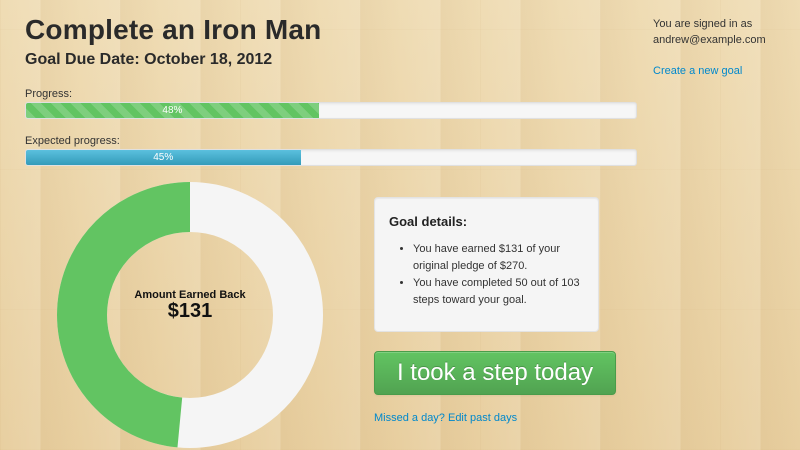 Image resolution: width=800 pixels, height=450 pixels. What do you see at coordinates (72, 141) in the screenshot?
I see `expected-progress-label: Expected progress:` at bounding box center [72, 141].